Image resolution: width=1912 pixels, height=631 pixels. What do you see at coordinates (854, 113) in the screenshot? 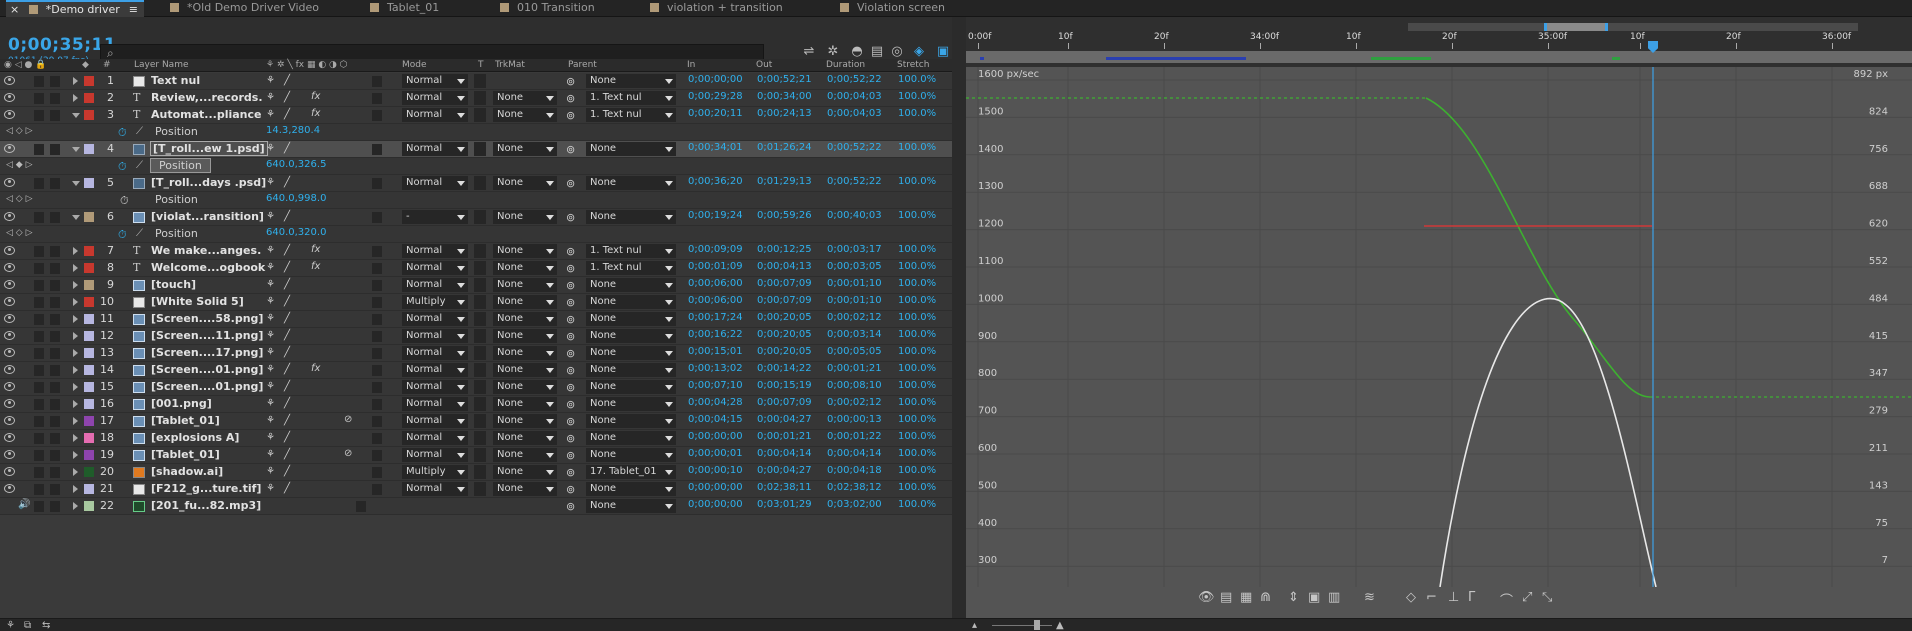
I see `duration-time: 0;00;04;03` at bounding box center [854, 113].